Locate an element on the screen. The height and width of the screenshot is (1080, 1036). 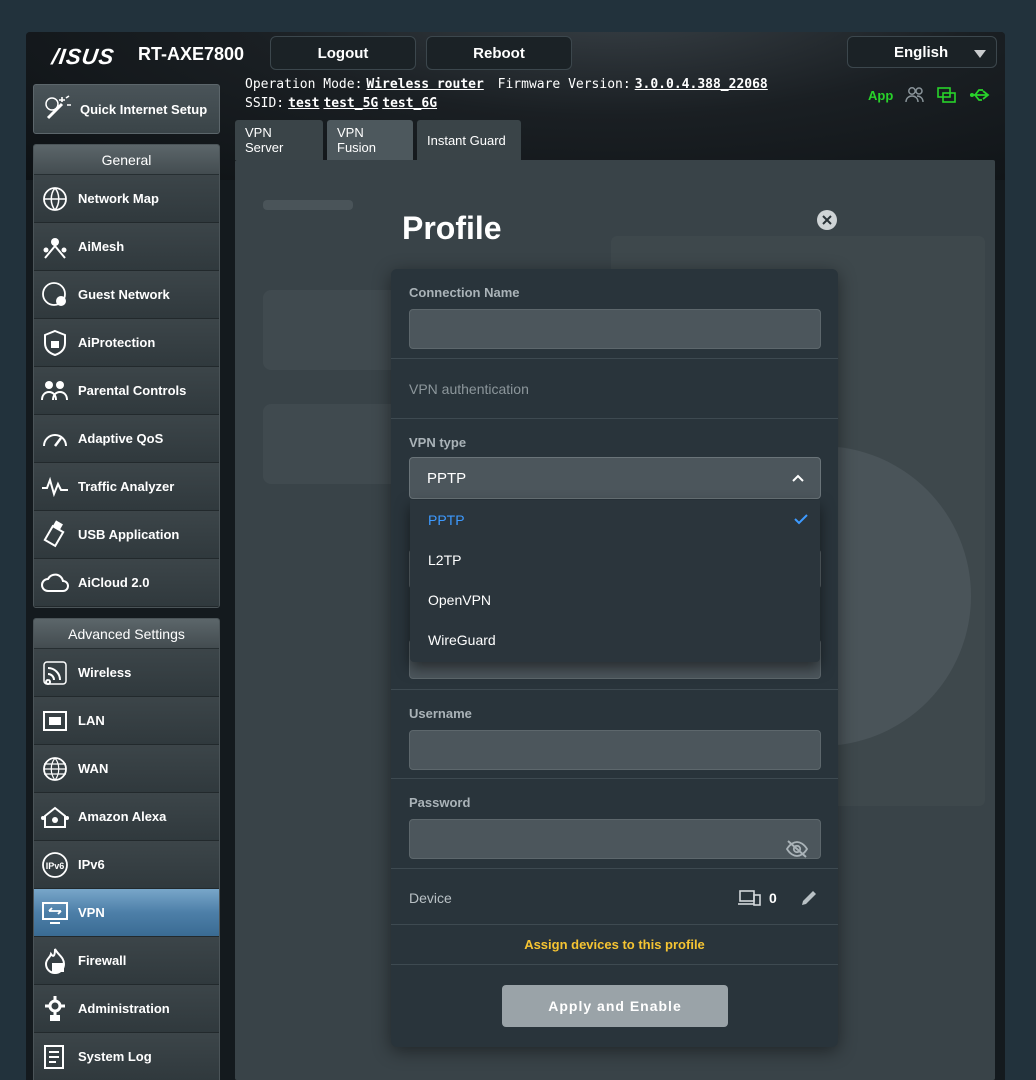
sidebar-item-label: LAN is located at coordinates (91, 720).